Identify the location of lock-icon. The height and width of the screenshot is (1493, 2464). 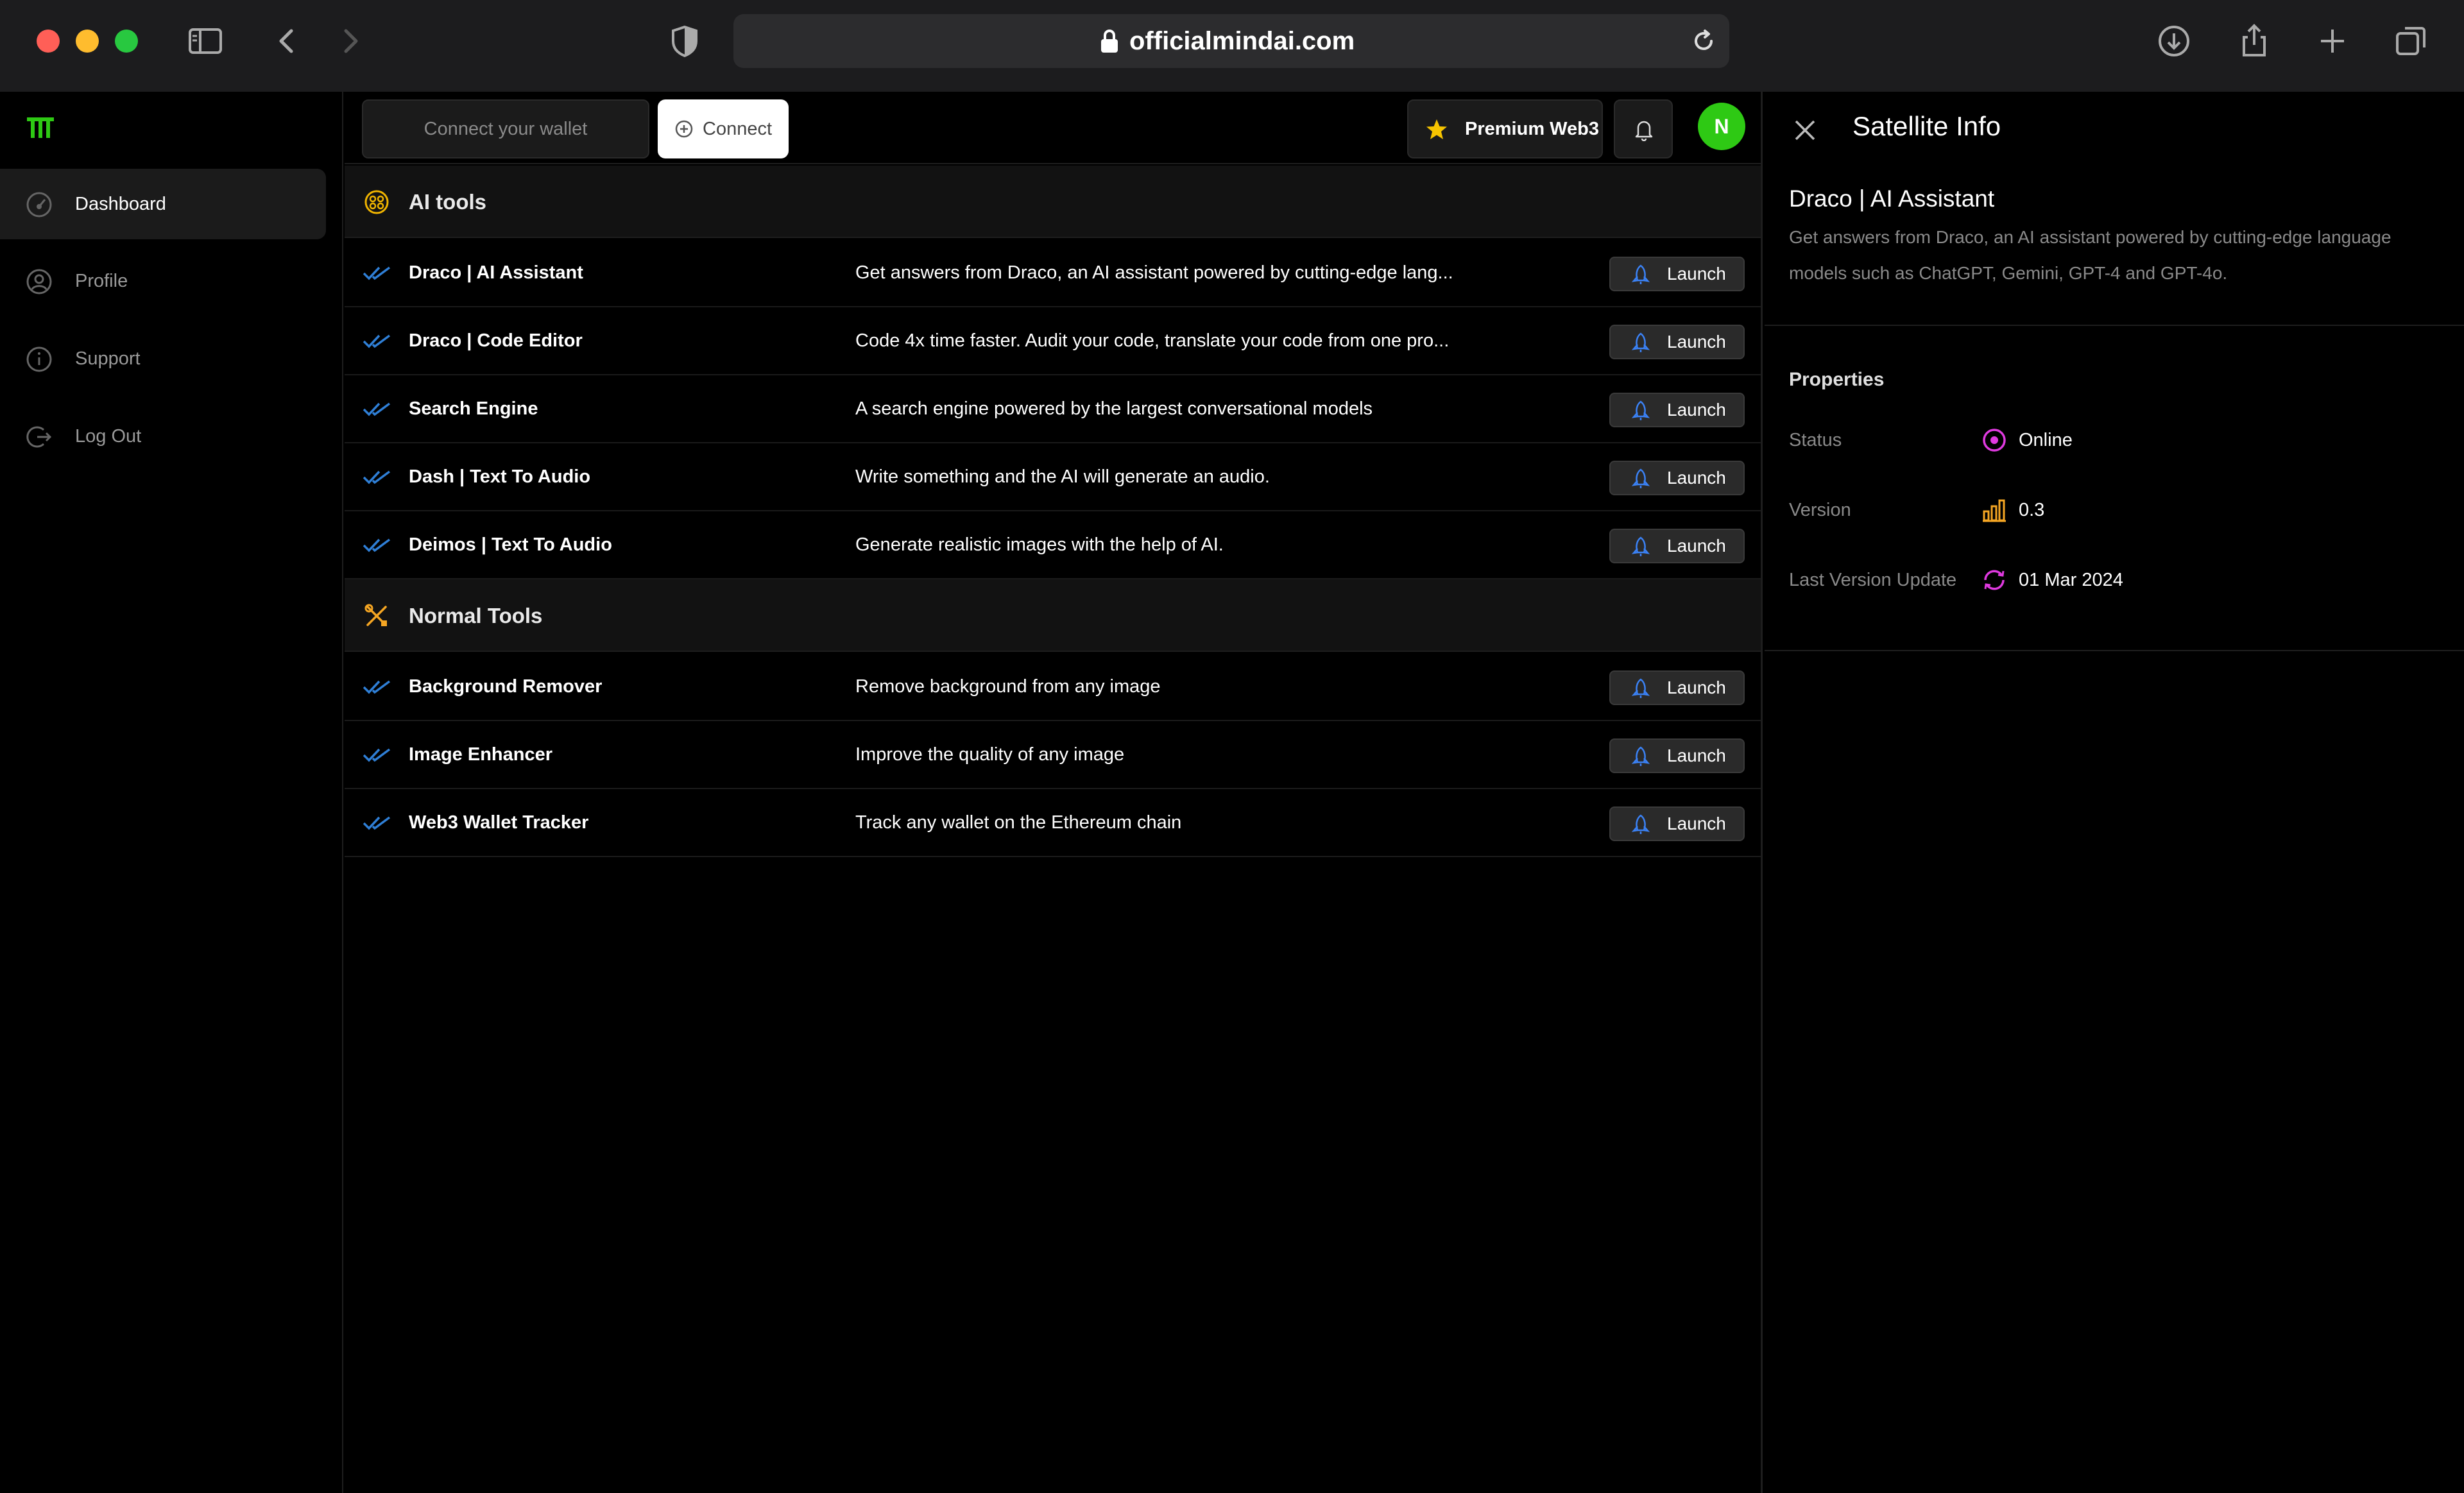
(1110, 41).